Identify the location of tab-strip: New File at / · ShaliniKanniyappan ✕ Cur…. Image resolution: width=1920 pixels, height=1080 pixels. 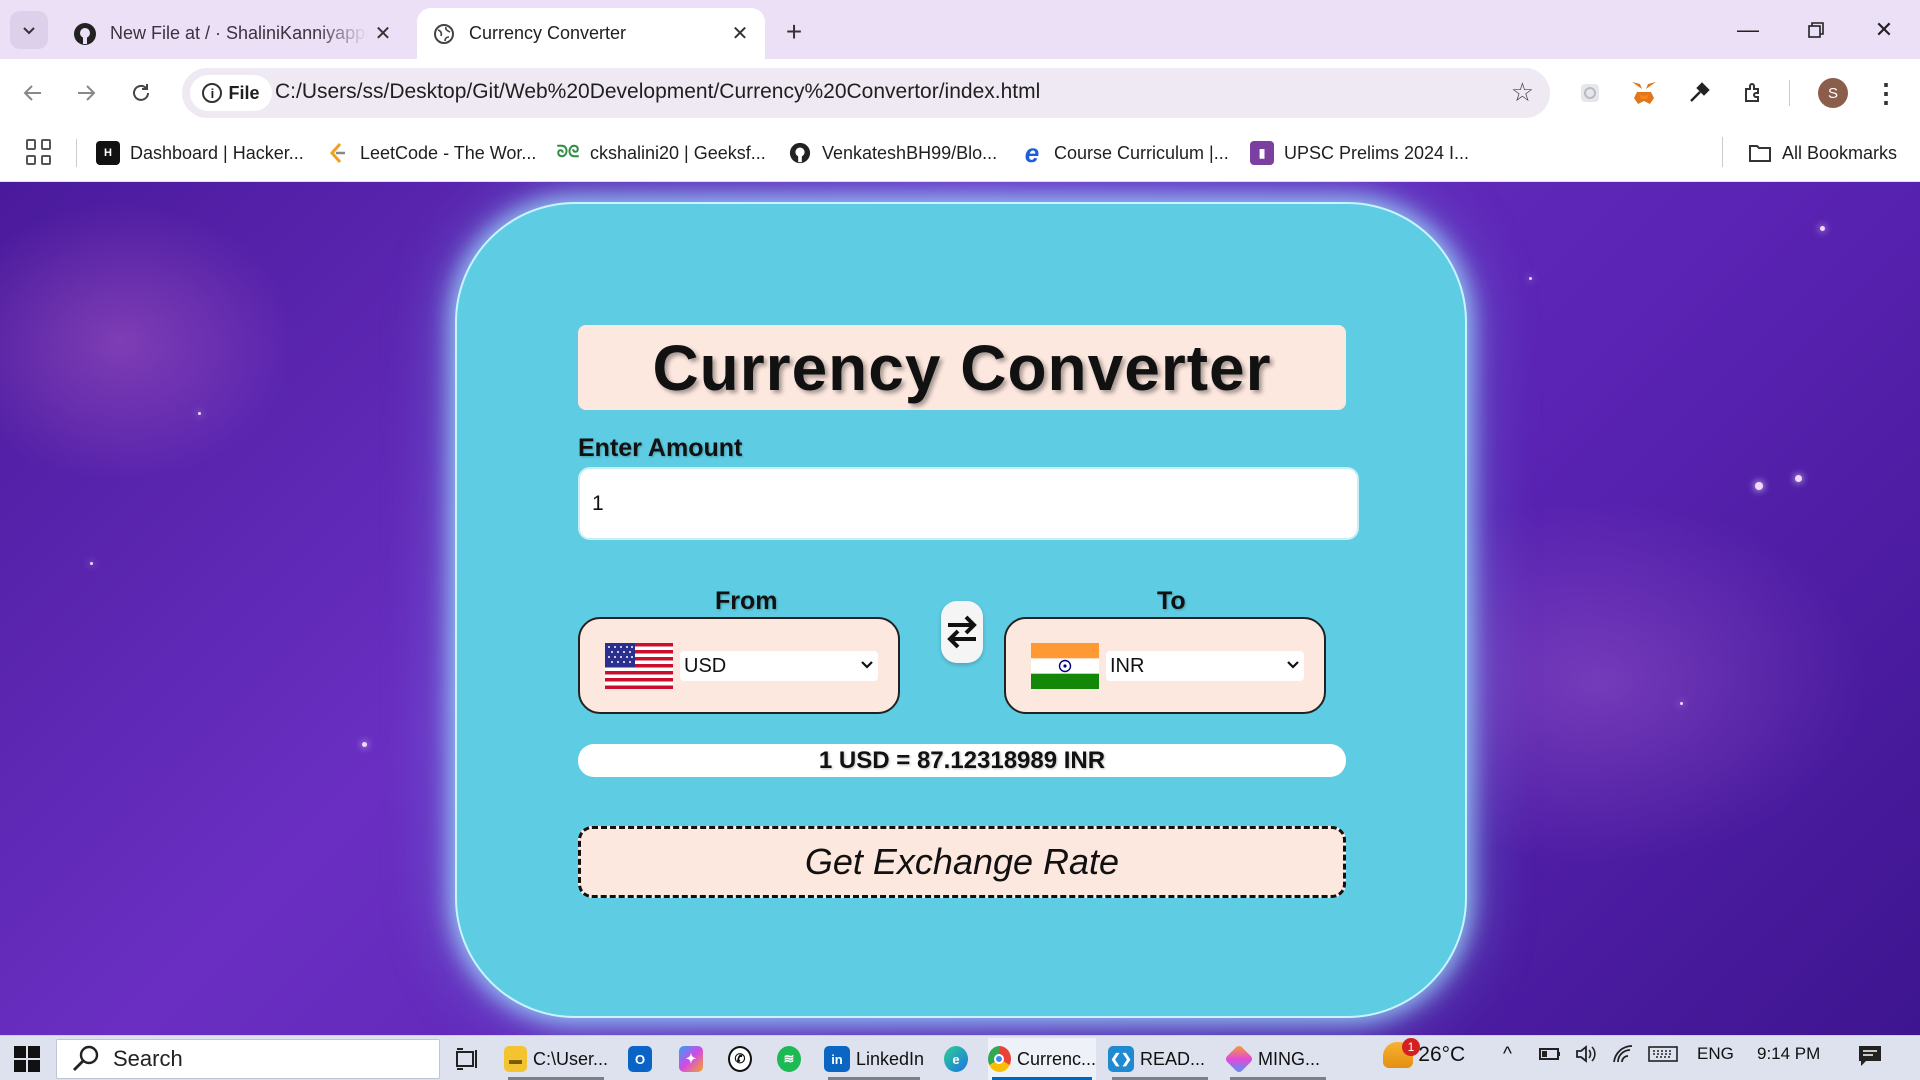
(960, 29).